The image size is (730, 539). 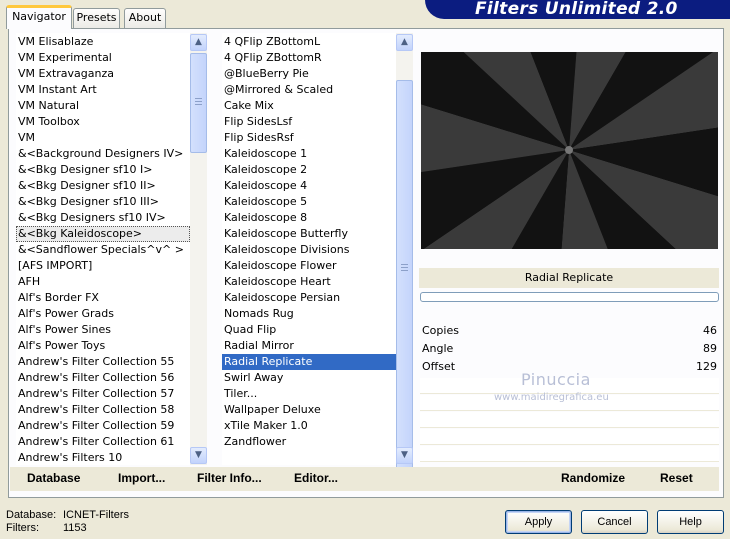 What do you see at coordinates (569, 278) in the screenshot?
I see `selected-filter-name: Radial Replicate` at bounding box center [569, 278].